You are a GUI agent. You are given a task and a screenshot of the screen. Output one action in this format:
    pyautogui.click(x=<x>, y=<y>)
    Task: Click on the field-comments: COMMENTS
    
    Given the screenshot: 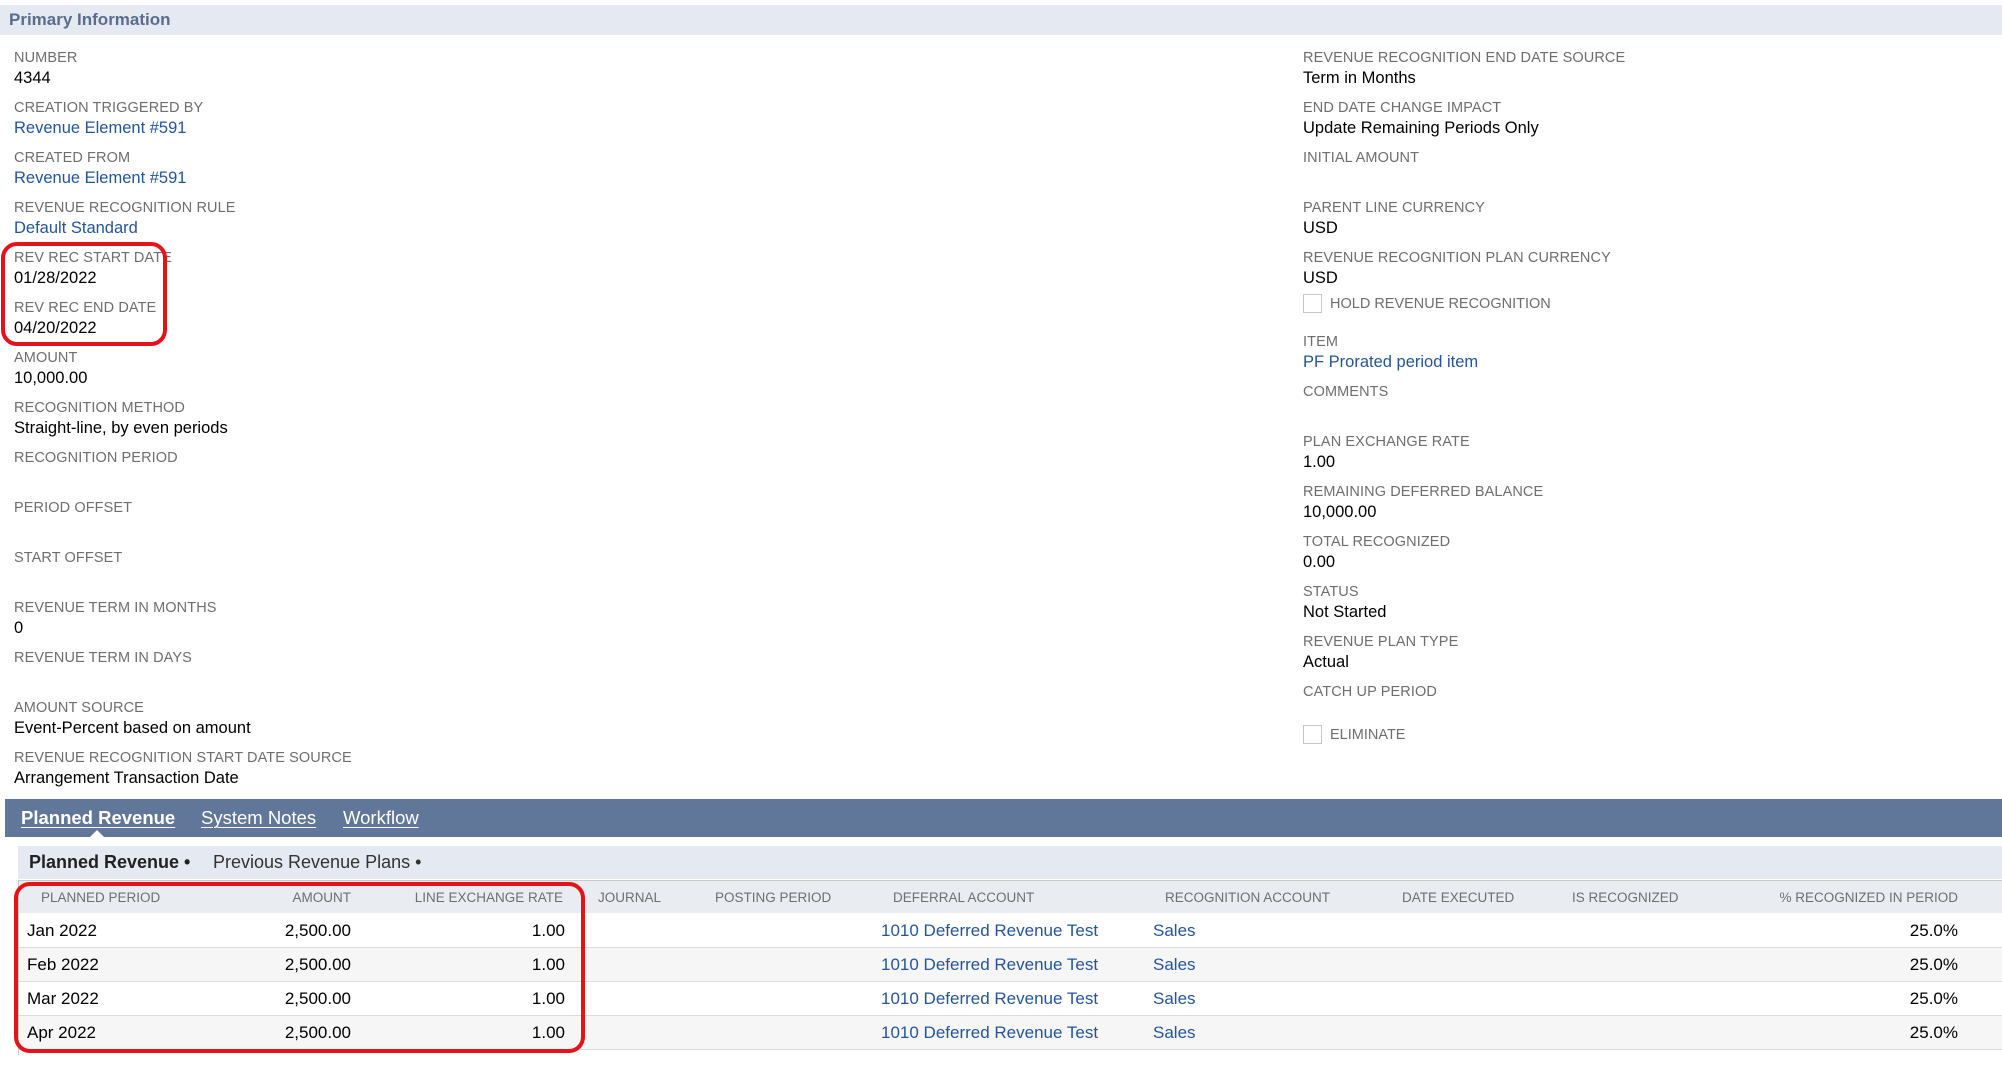 What is the action you would take?
    pyautogui.click(x=1345, y=392)
    